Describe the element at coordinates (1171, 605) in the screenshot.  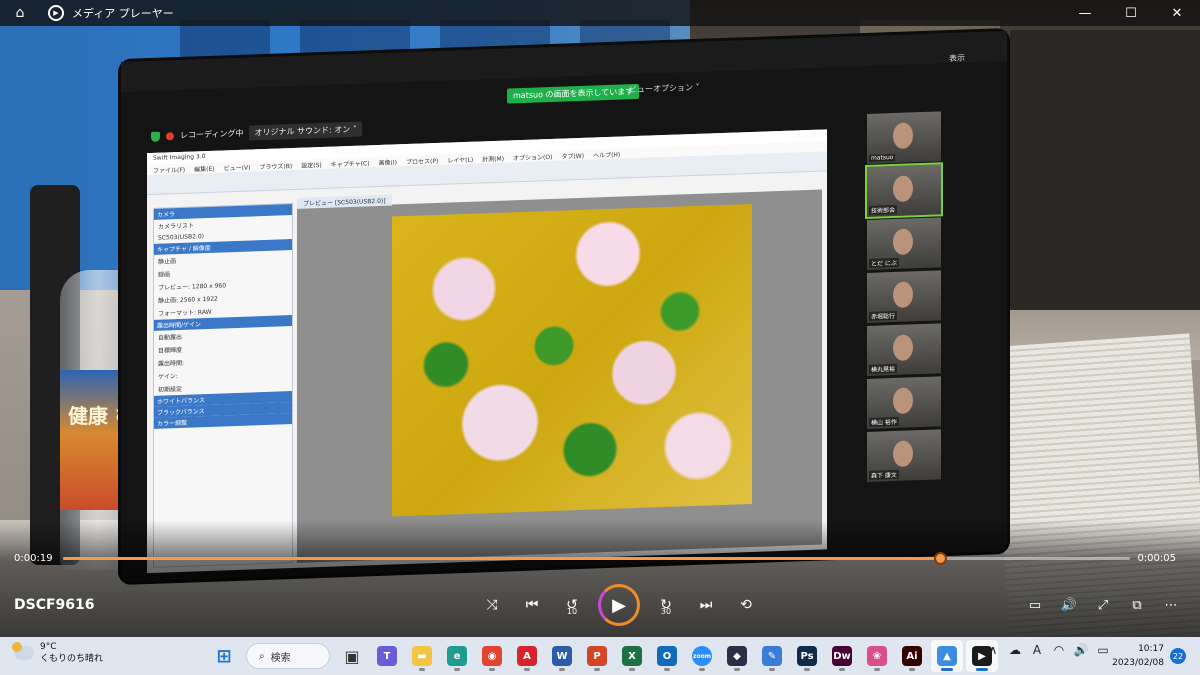
I see `more-button: ⋯` at that location.